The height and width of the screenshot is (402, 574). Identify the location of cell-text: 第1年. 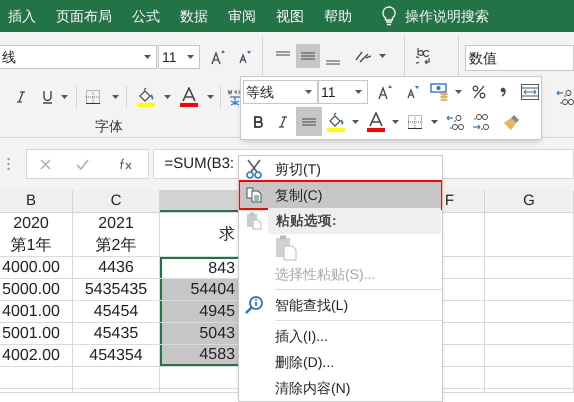
(31, 246).